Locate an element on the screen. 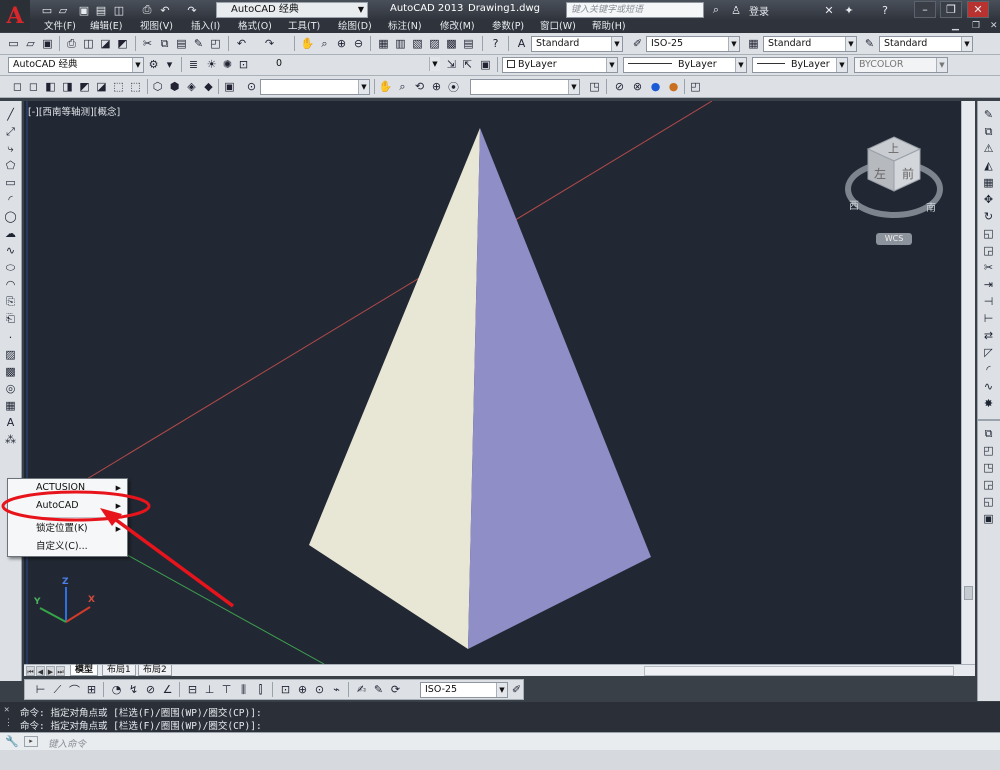  center-mark-icon: ⊕ is located at coordinates (302, 689).